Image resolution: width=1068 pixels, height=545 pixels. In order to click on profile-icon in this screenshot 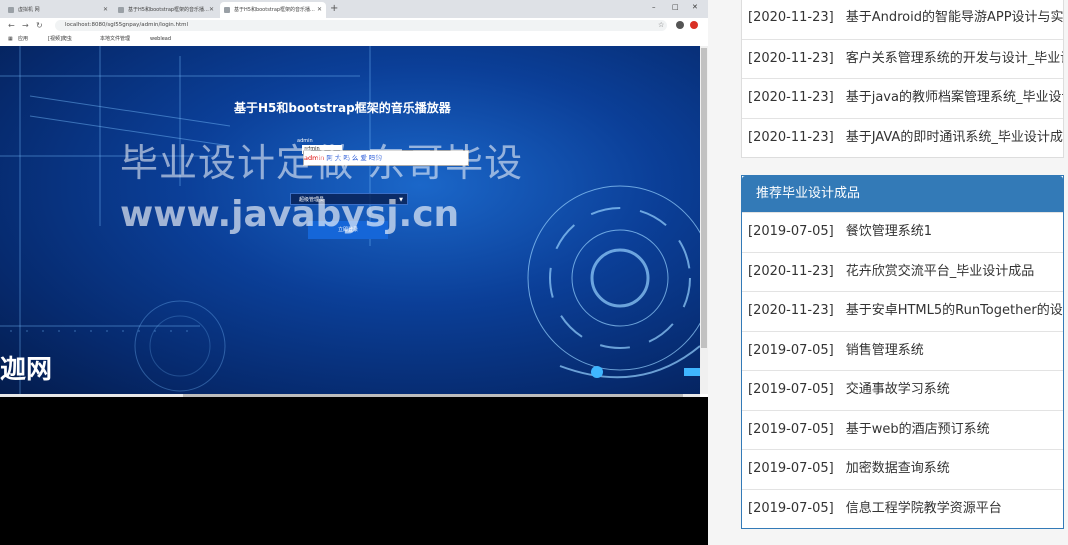, I will do `click(680, 25)`.